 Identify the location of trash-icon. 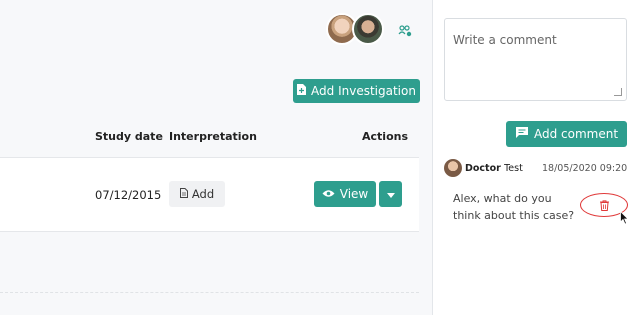
(604, 205).